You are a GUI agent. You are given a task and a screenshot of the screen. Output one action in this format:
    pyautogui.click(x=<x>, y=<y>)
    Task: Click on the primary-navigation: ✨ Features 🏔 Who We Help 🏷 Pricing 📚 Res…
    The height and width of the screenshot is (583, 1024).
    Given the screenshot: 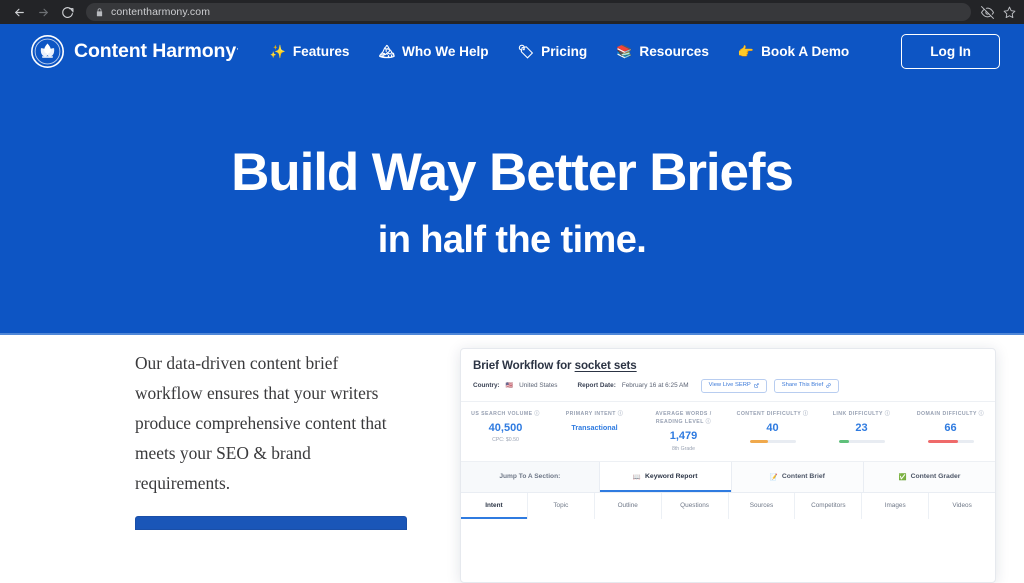 What is the action you would take?
    pyautogui.click(x=635, y=51)
    